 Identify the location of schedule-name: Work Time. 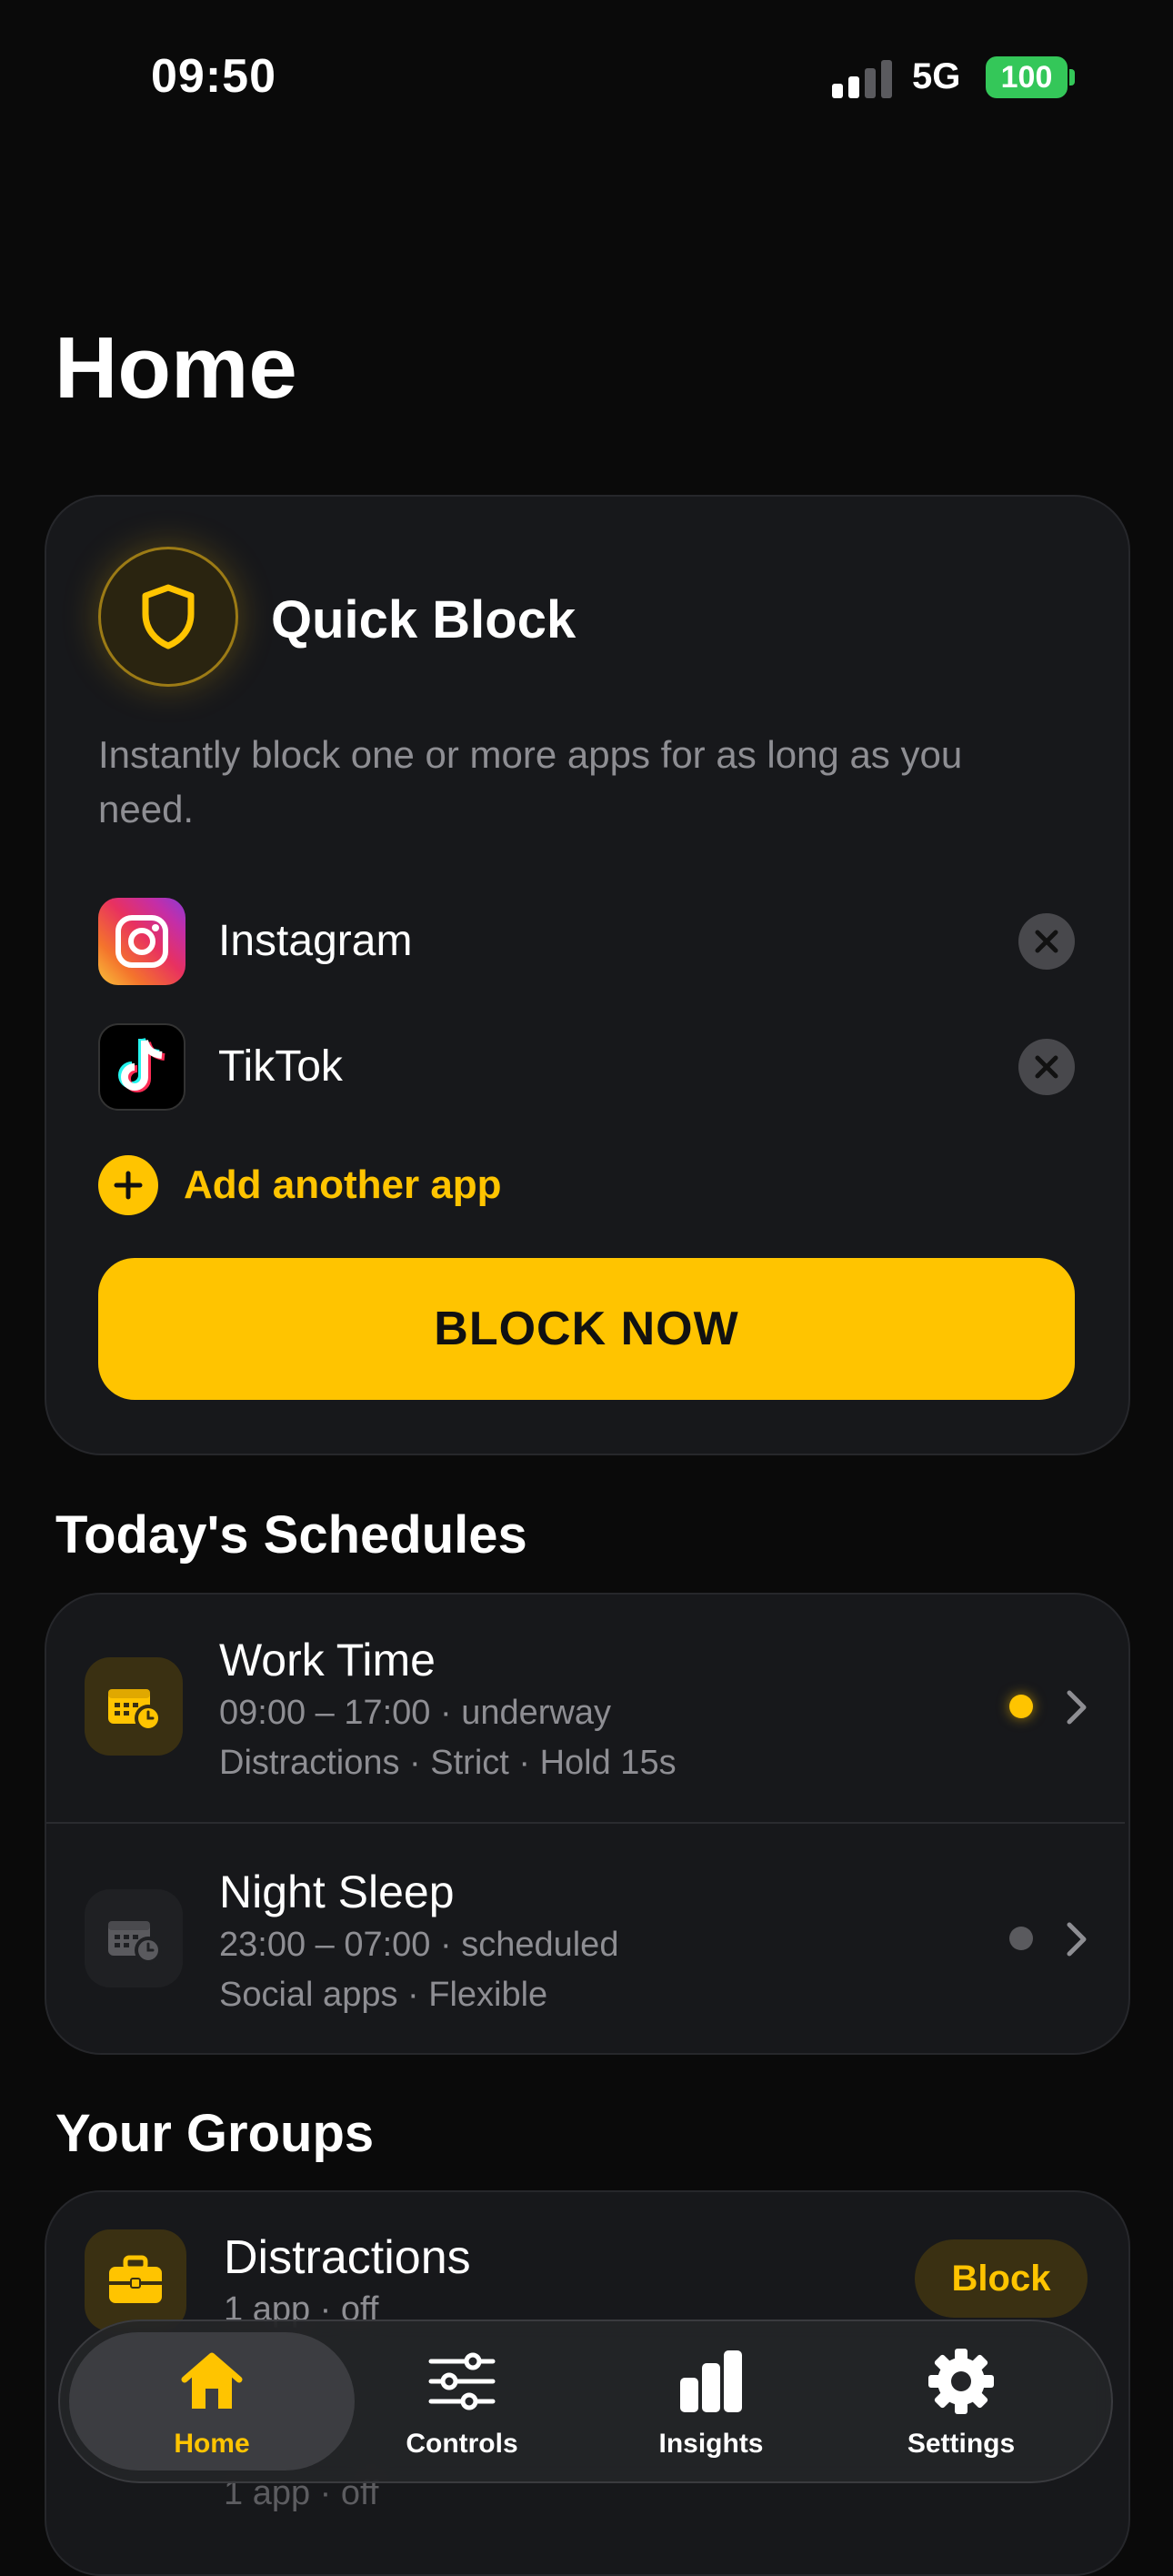
(328, 1660).